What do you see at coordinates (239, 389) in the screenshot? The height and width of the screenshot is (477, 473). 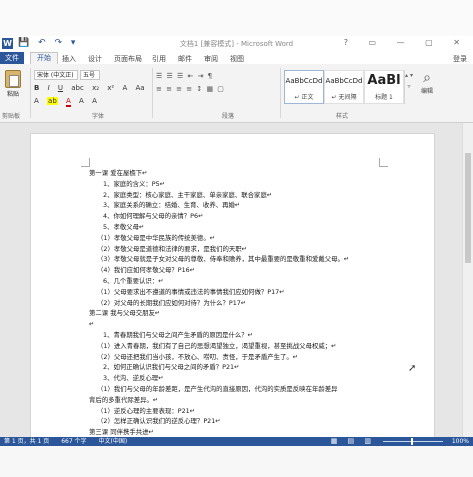 I see `document-line: （1）我们与父母的年龄差距，是产生代沟的直接原因，代沟的实质是反映在年龄差异` at bounding box center [239, 389].